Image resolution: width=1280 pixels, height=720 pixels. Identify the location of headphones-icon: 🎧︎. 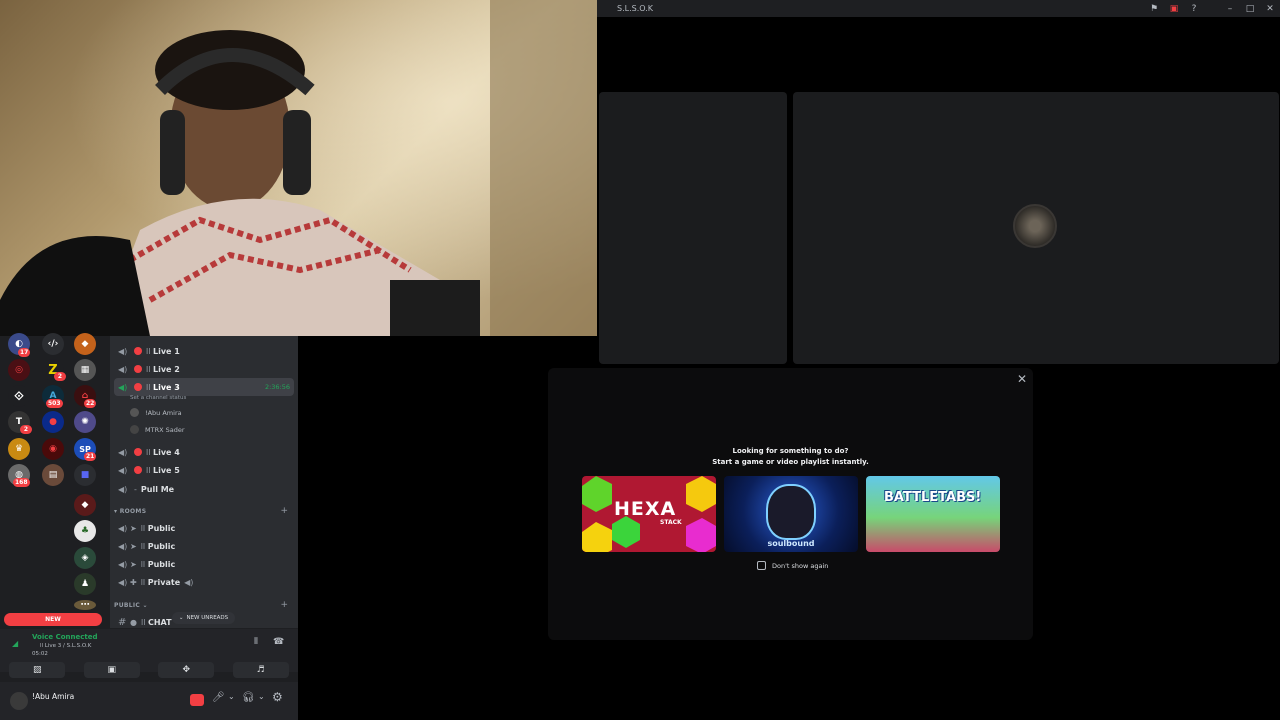
(248, 697).